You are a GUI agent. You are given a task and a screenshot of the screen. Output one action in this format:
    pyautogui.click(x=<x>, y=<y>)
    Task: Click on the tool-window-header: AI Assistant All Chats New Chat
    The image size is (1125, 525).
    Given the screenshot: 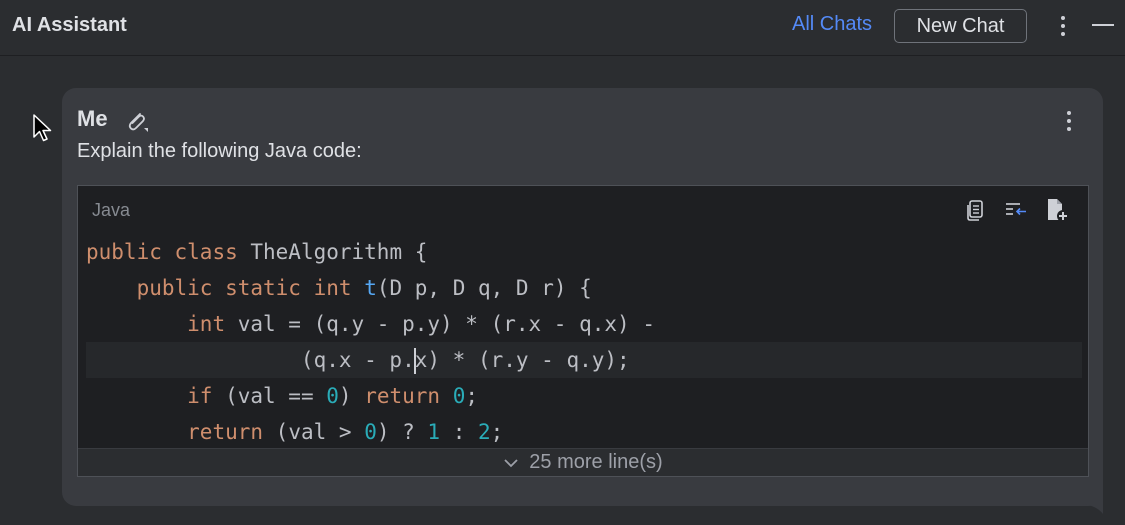 What is the action you would take?
    pyautogui.click(x=562, y=28)
    